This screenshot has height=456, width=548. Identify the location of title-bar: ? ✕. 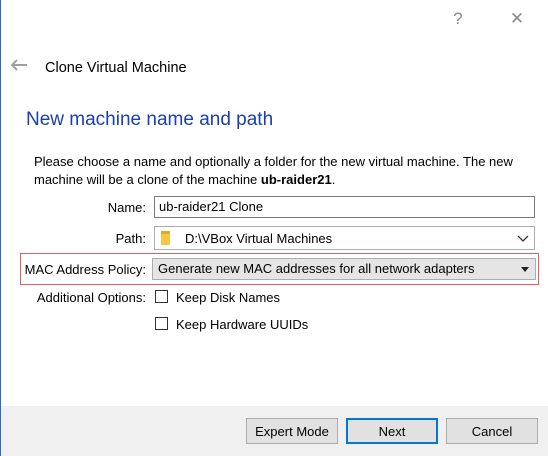
(274, 20).